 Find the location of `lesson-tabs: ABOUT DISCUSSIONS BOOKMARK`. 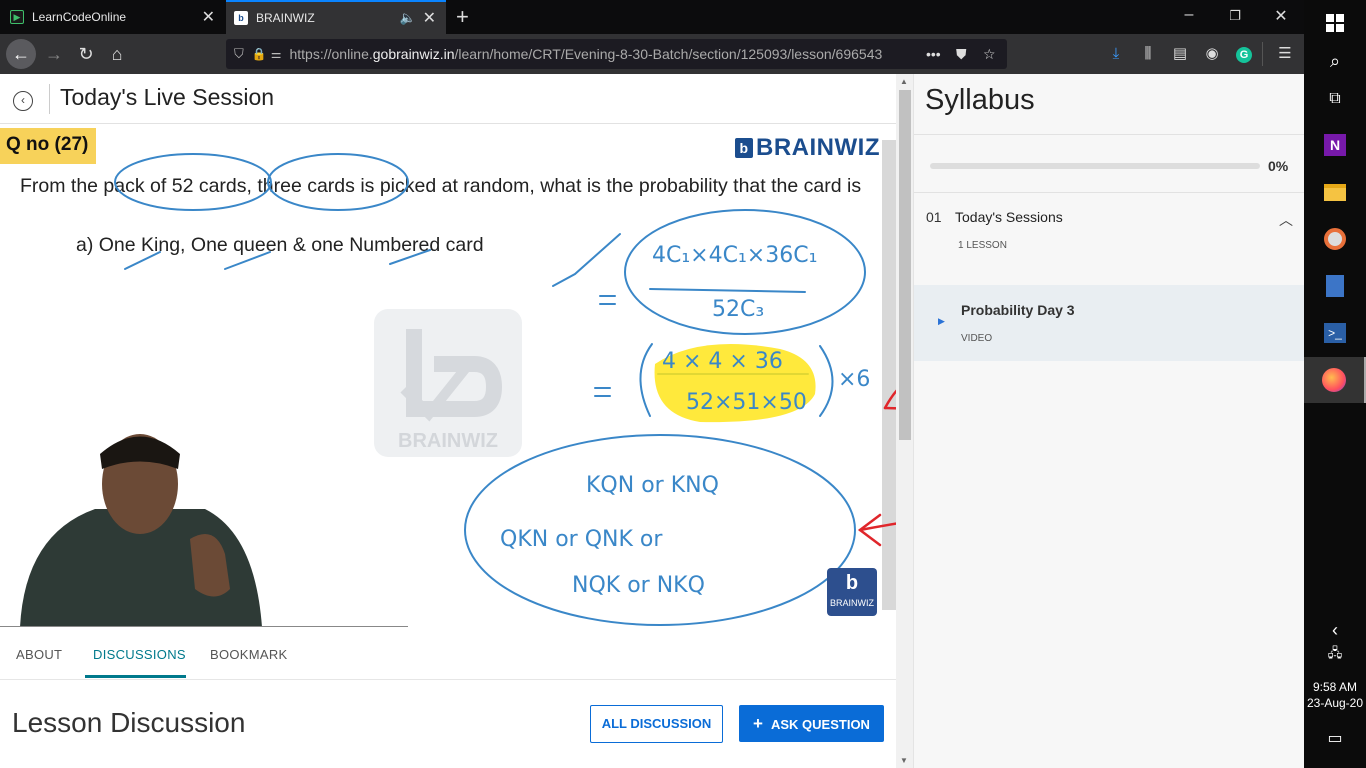

lesson-tabs: ABOUT DISCUSSIONS BOOKMARK is located at coordinates (448, 653).